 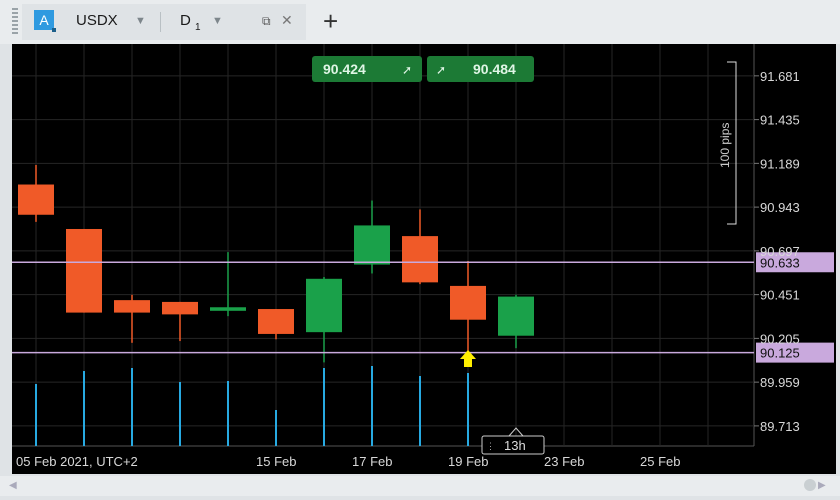 I want to click on date-tick-label: 17 Feb, so click(x=372, y=461).